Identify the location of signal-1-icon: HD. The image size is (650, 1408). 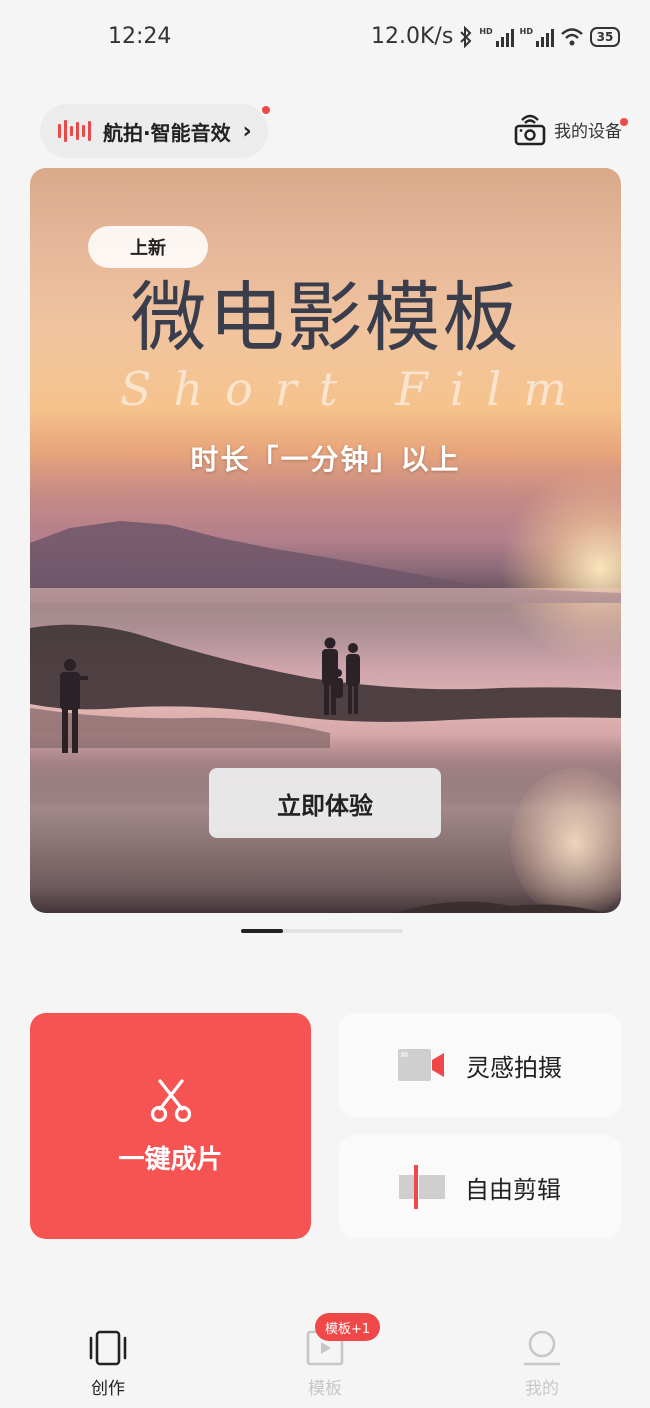
(496, 36).